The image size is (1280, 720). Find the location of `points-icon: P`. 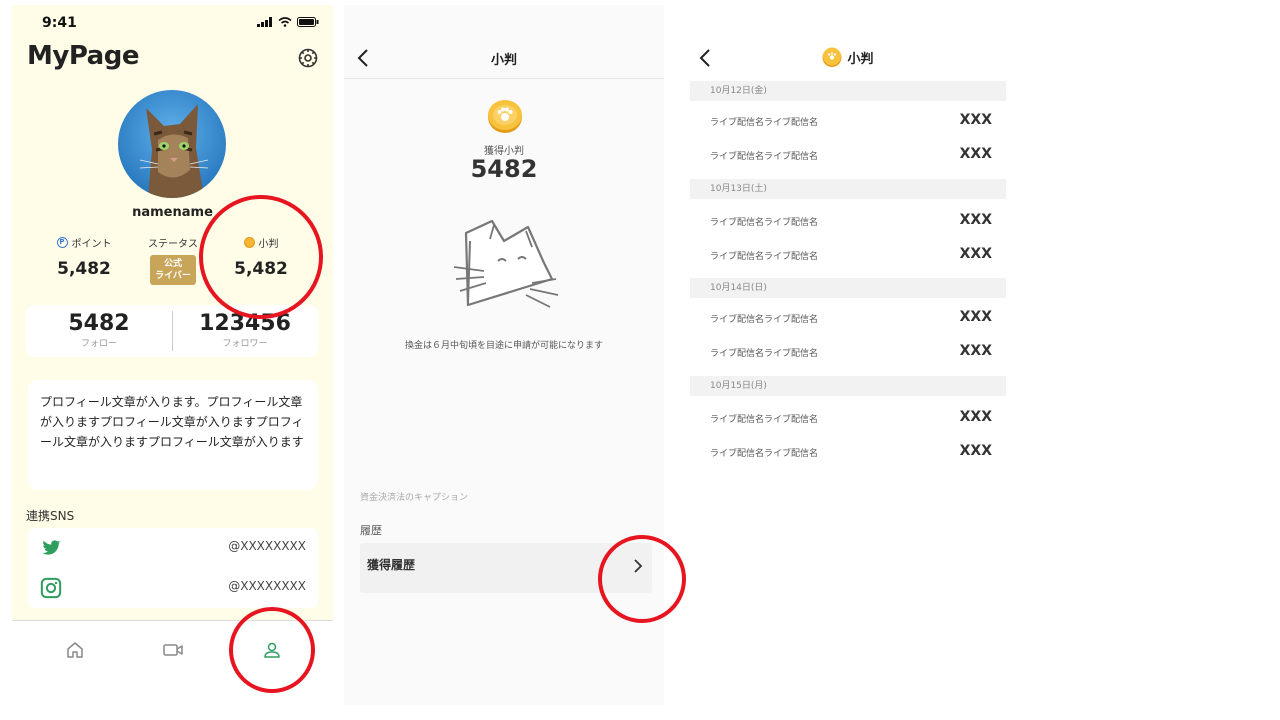

points-icon: P is located at coordinates (62, 242).